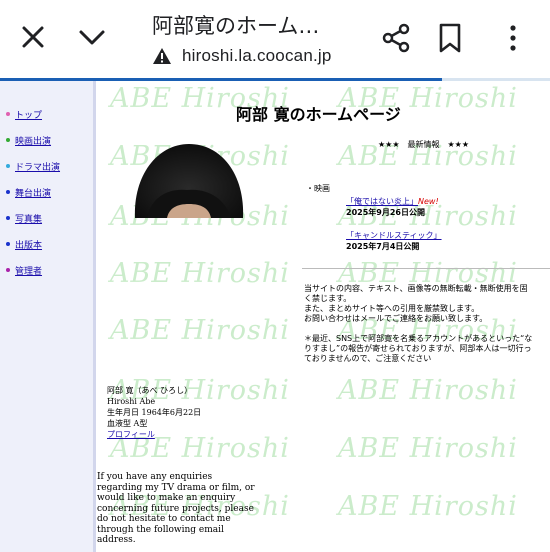 Image resolution: width=550 pixels, height=552 pixels. I want to click on notice-line: また、まとめサイト等への引用を厳禁致します。, so click(392, 308).